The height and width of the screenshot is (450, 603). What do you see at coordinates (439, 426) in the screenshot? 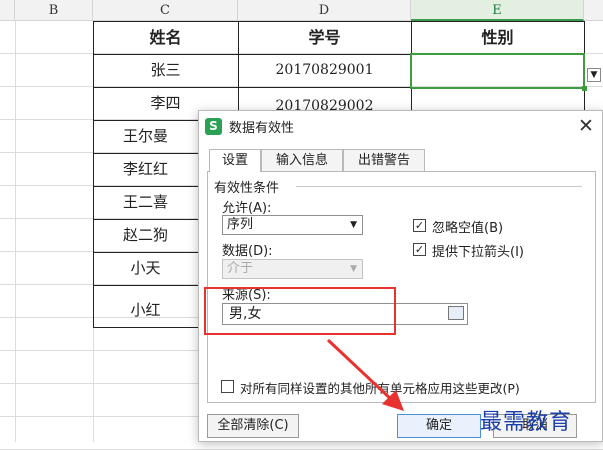
I see `ok-button: 确定` at bounding box center [439, 426].